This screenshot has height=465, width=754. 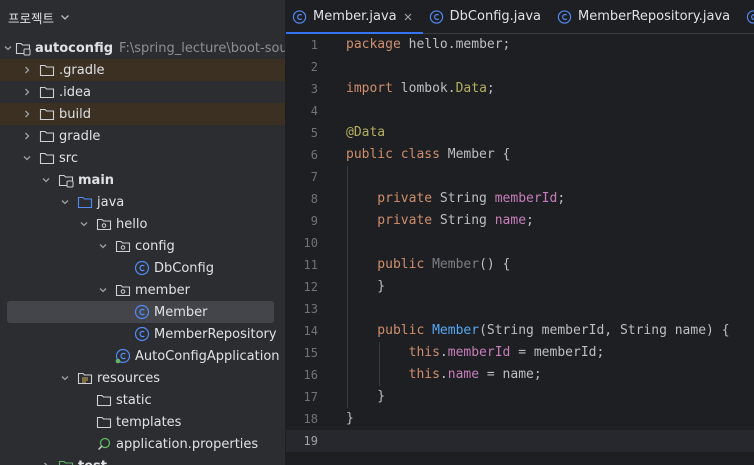 I want to click on tree-item-label: java, so click(x=111, y=202).